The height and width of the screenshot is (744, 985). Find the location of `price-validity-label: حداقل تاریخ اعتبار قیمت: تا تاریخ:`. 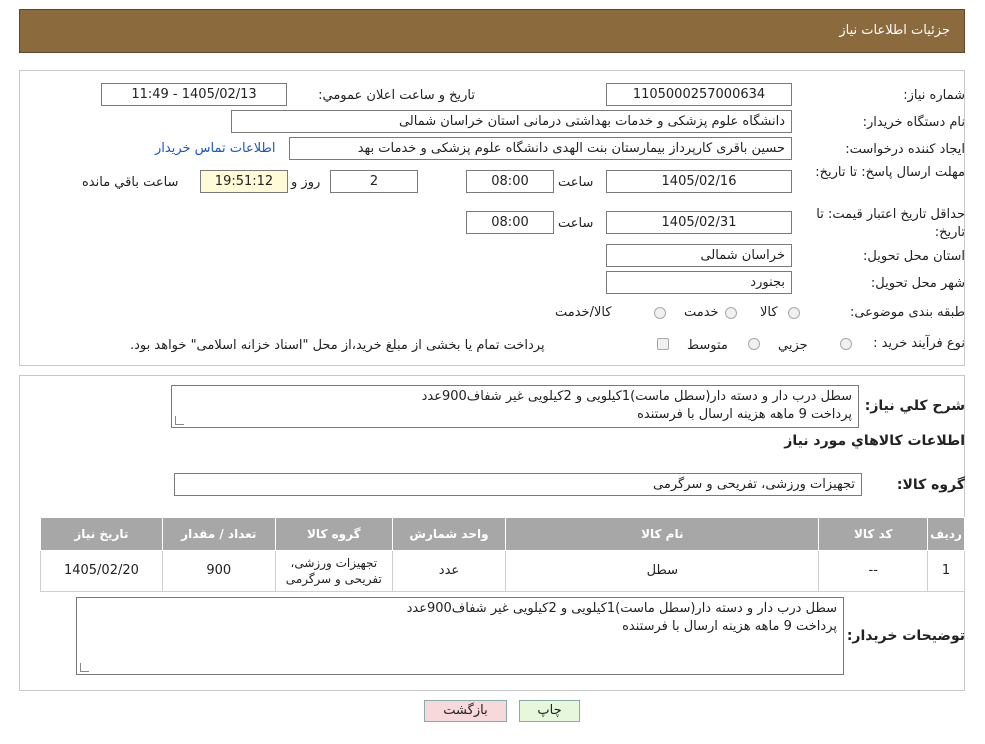

price-validity-label: حداقل تاریخ اعتبار قیمت: تا تاریخ: is located at coordinates (880, 224).